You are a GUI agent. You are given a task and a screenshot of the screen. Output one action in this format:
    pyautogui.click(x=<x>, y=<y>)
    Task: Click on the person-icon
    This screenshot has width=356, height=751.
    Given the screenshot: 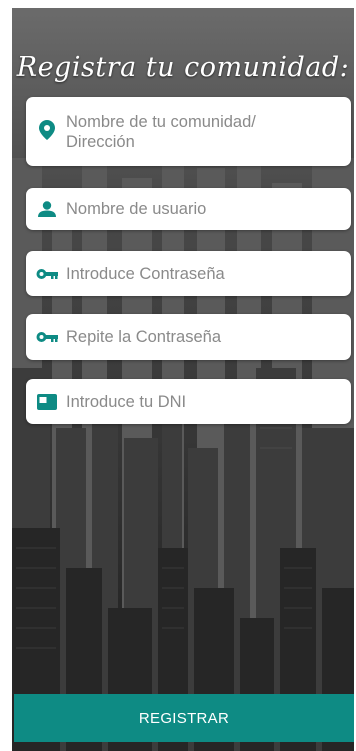 What is the action you would take?
    pyautogui.click(x=47, y=209)
    